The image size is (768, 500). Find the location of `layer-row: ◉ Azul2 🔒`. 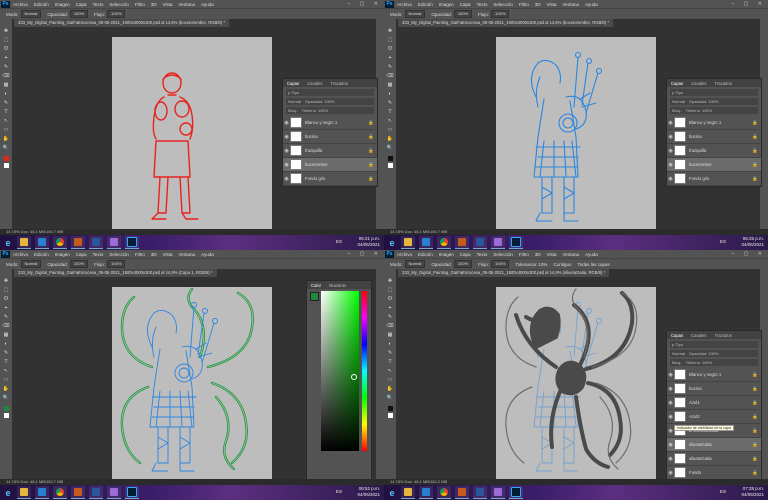

layer-row: ◉ Azul2 🔒 is located at coordinates (714, 417).